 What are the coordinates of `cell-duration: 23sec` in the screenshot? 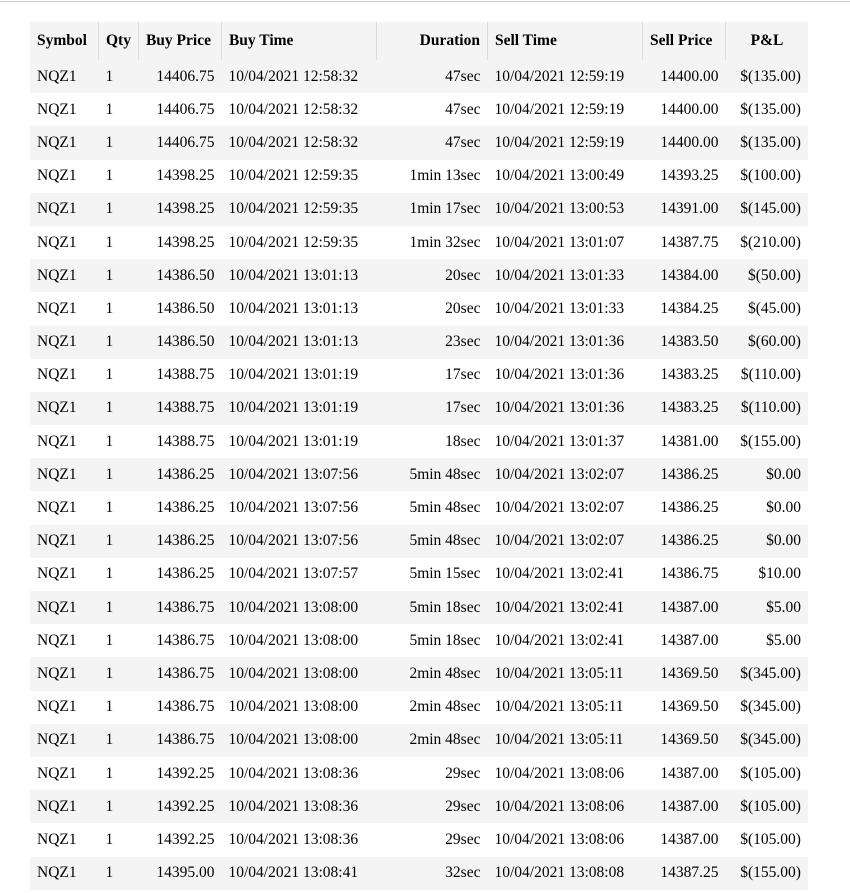 It's located at (463, 342).